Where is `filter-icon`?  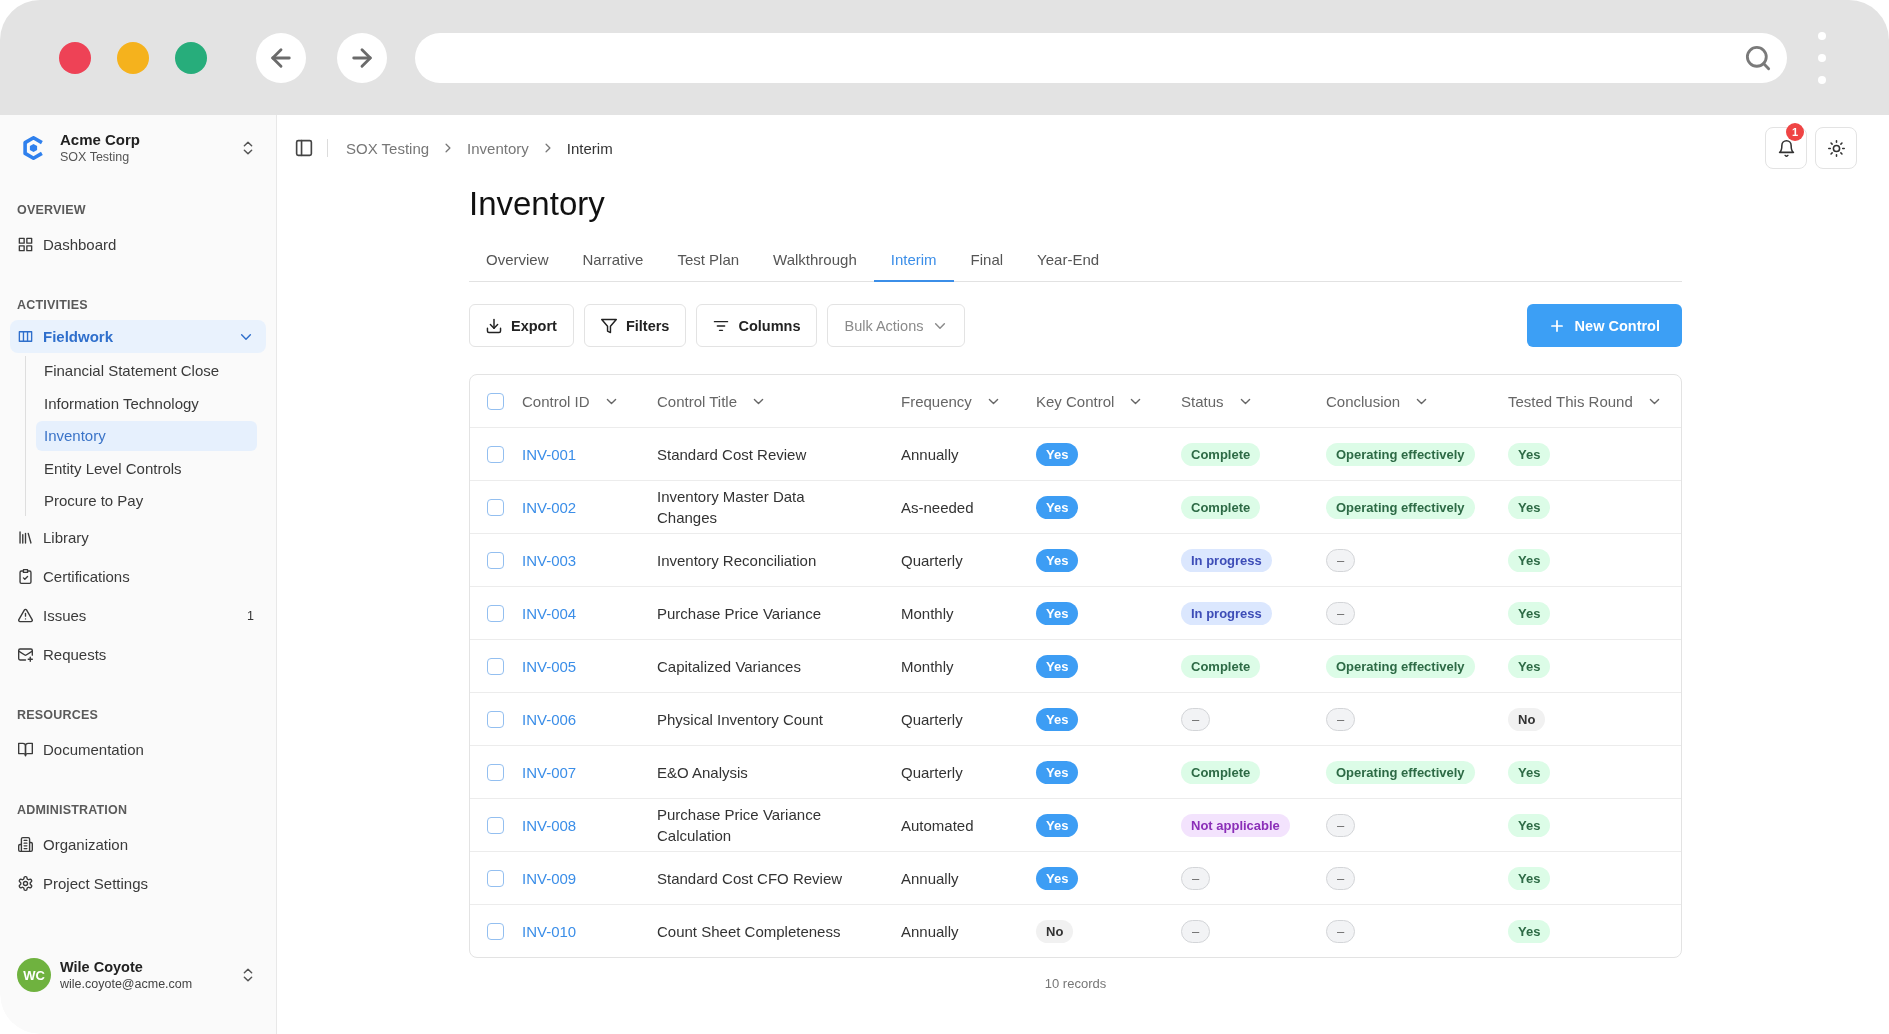
filter-icon is located at coordinates (608, 325).